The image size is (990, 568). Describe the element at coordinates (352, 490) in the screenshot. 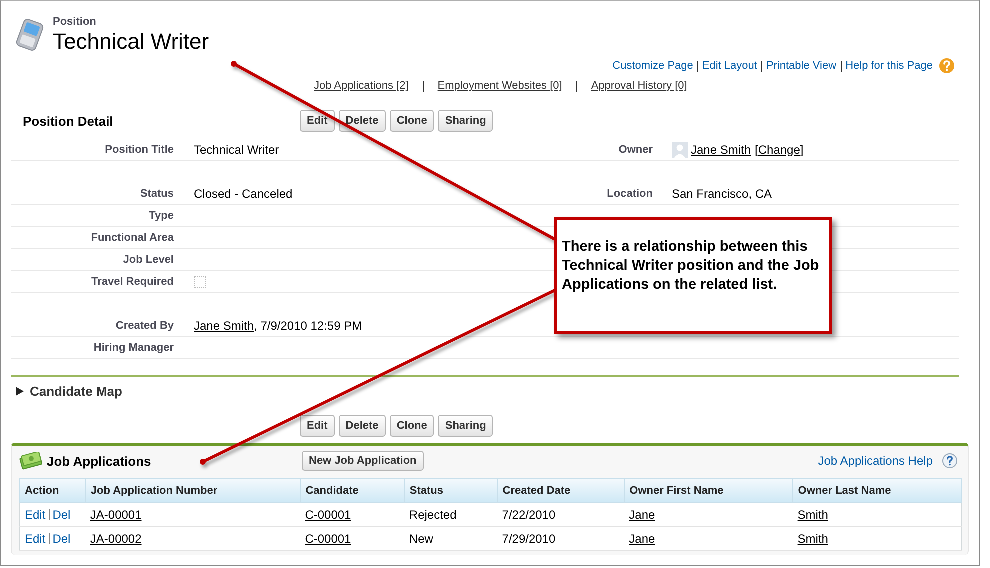

I see `column-header: Candidate` at that location.